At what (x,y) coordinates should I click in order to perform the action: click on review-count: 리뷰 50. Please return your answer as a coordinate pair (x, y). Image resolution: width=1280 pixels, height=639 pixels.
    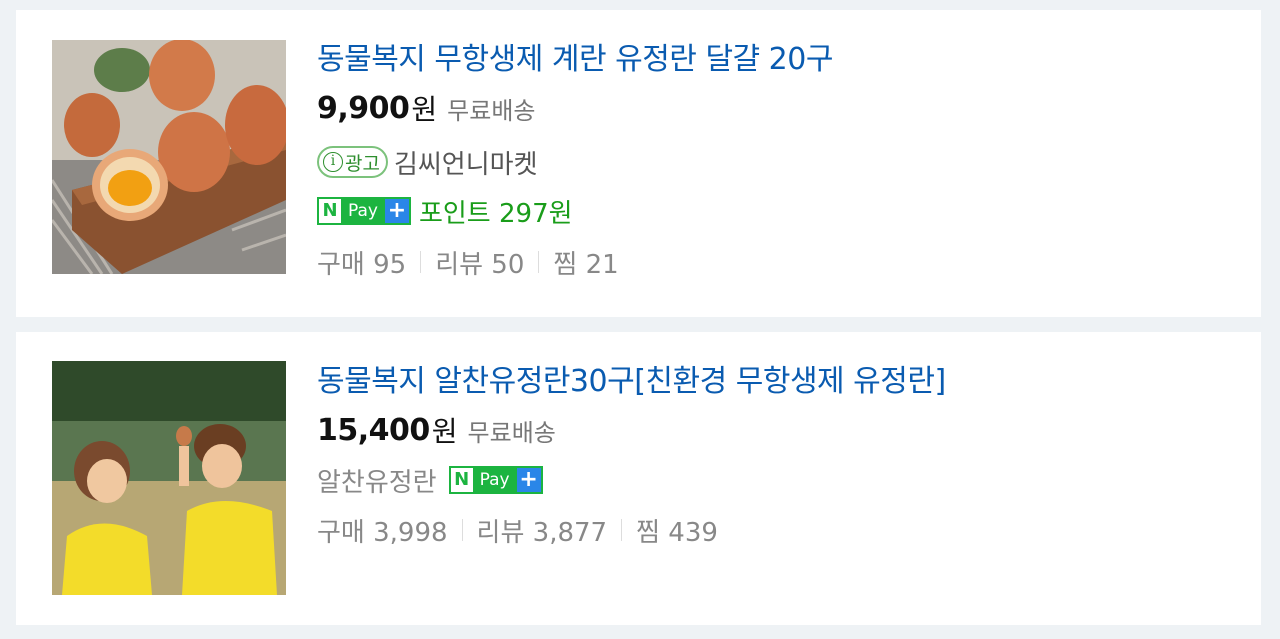
    Looking at the image, I should click on (479, 262).